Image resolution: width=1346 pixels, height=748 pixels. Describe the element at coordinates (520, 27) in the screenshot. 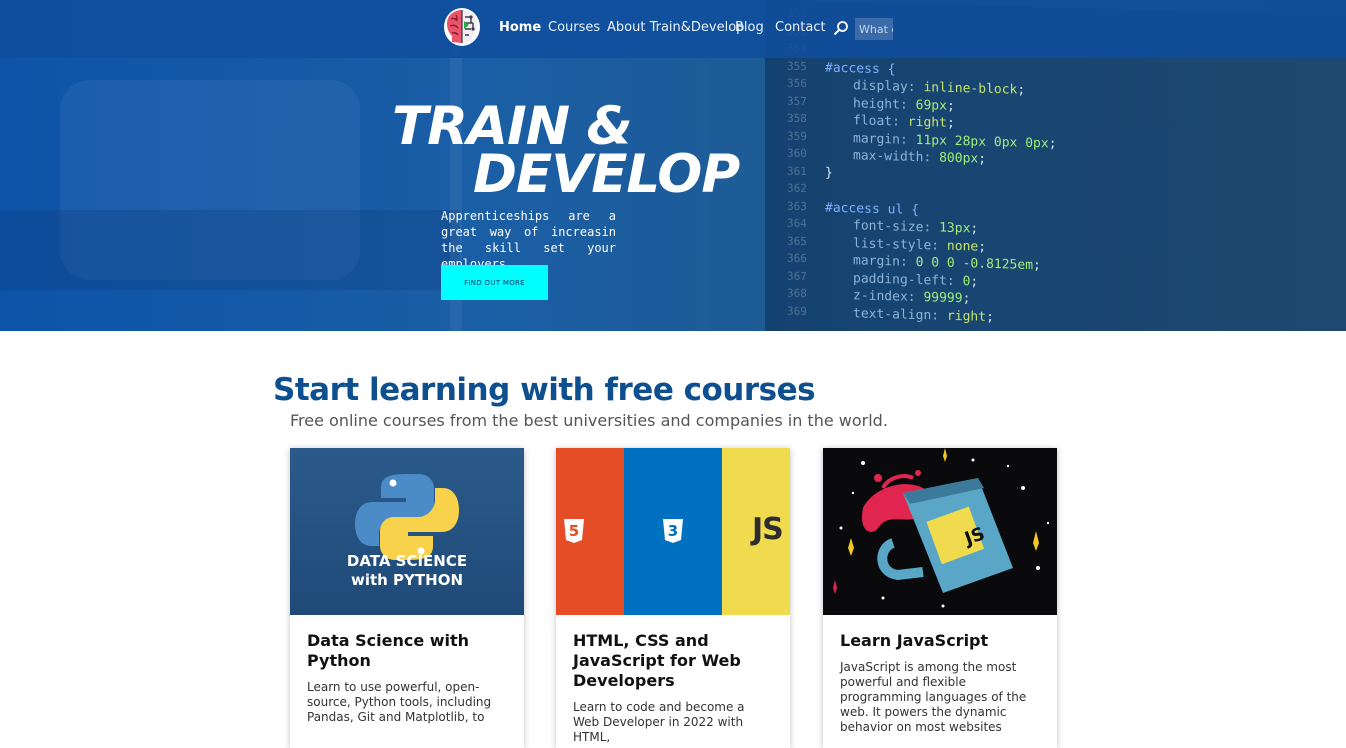

I see `nav-home: Home` at that location.